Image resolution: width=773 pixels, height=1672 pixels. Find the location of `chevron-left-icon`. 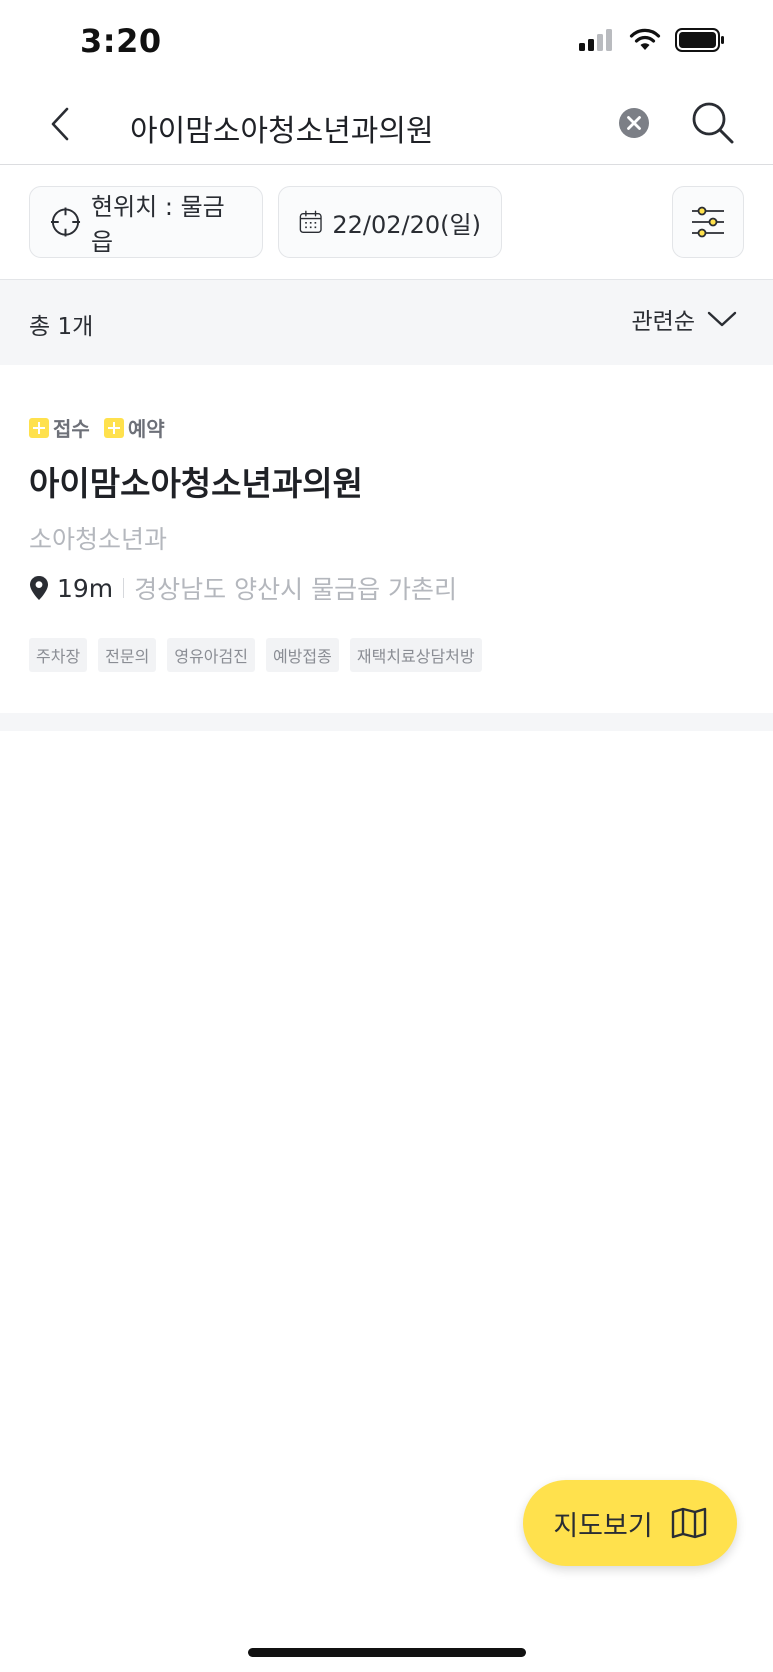

chevron-left-icon is located at coordinates (60, 124).